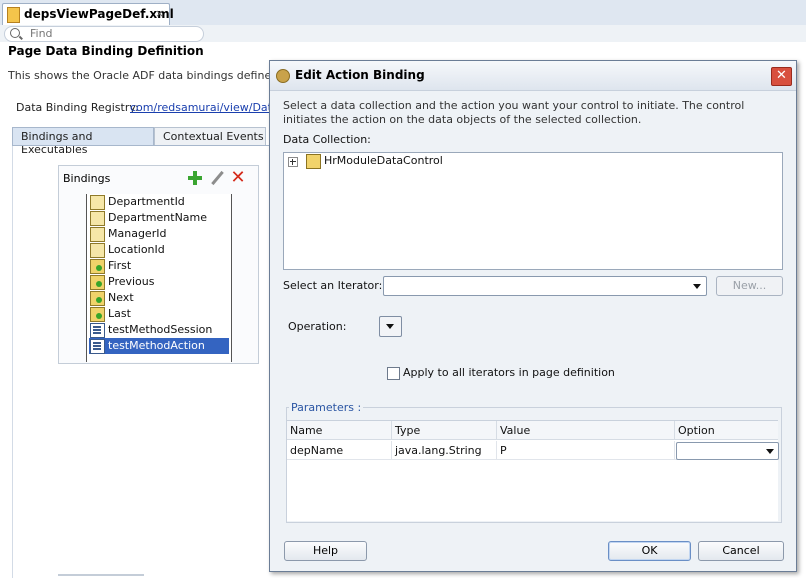 This screenshot has height=578, width=806. What do you see at coordinates (41, 33) in the screenshot?
I see `find-placeholder: Find` at bounding box center [41, 33].